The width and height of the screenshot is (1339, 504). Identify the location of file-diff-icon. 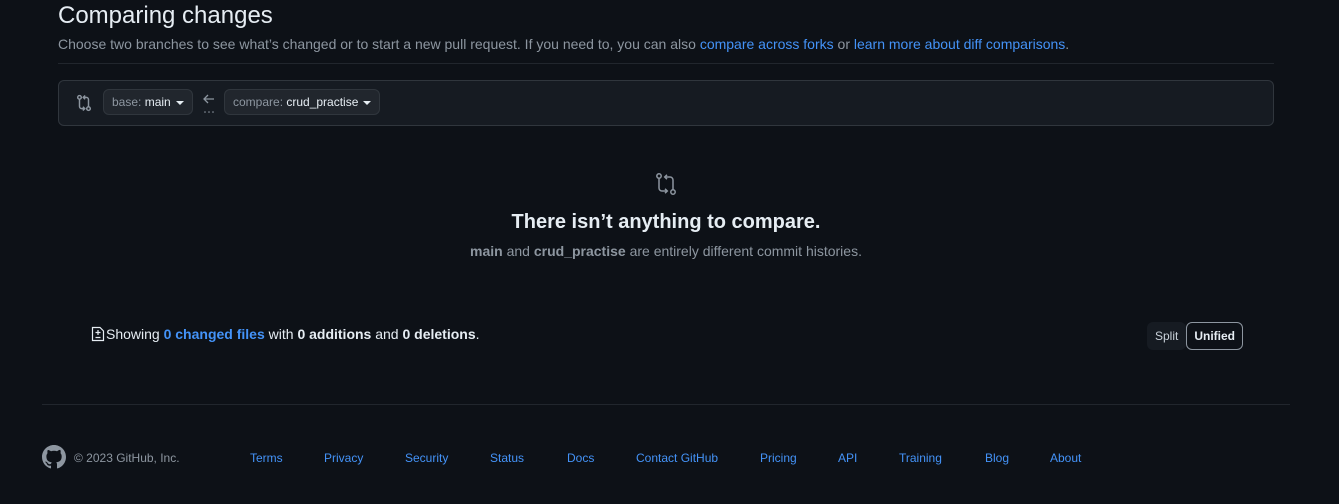
(98, 334).